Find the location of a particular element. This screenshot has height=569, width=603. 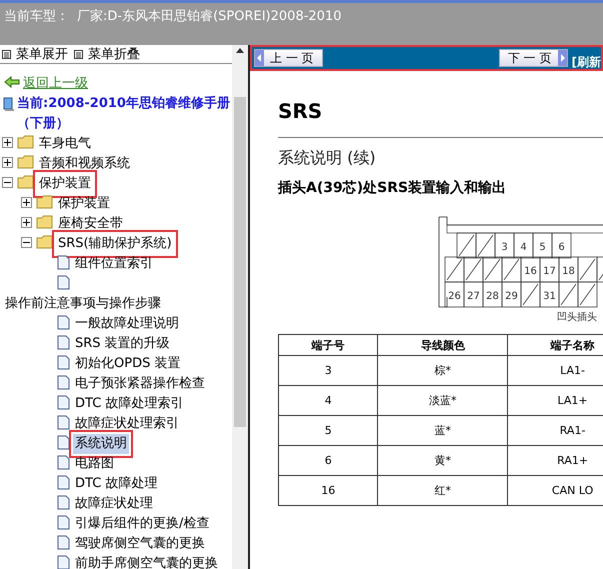

table-cell: 6 is located at coordinates (328, 461).